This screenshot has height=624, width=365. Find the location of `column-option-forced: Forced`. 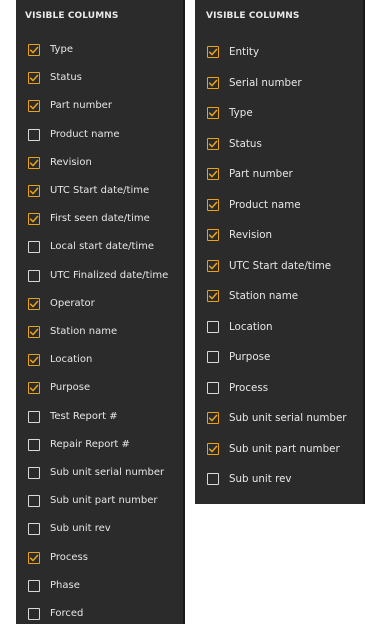

column-option-forced: Forced is located at coordinates (99, 614).